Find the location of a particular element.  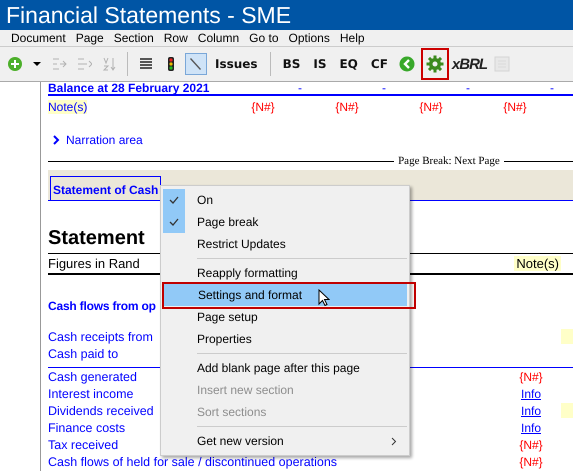

context-menu-item: Settings and format is located at coordinates (285, 295).